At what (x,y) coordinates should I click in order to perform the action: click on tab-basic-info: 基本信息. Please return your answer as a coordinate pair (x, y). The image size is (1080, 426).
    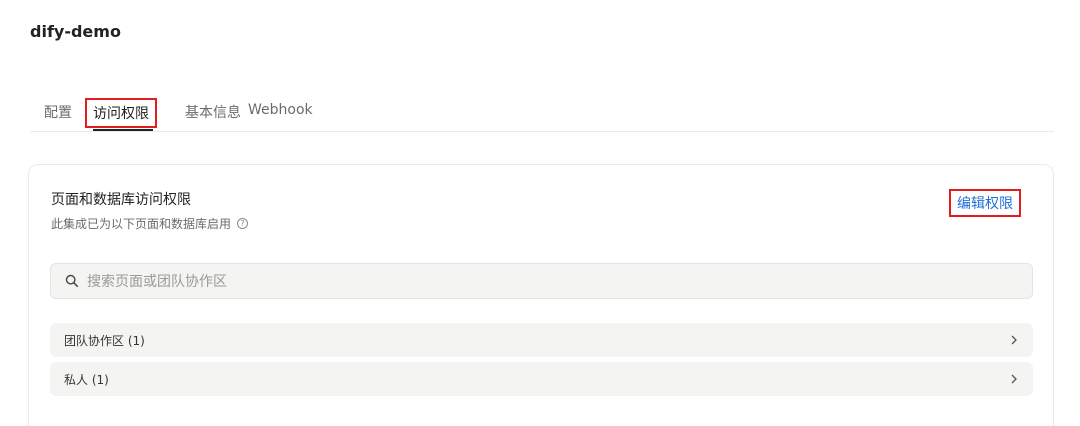
    Looking at the image, I should click on (213, 112).